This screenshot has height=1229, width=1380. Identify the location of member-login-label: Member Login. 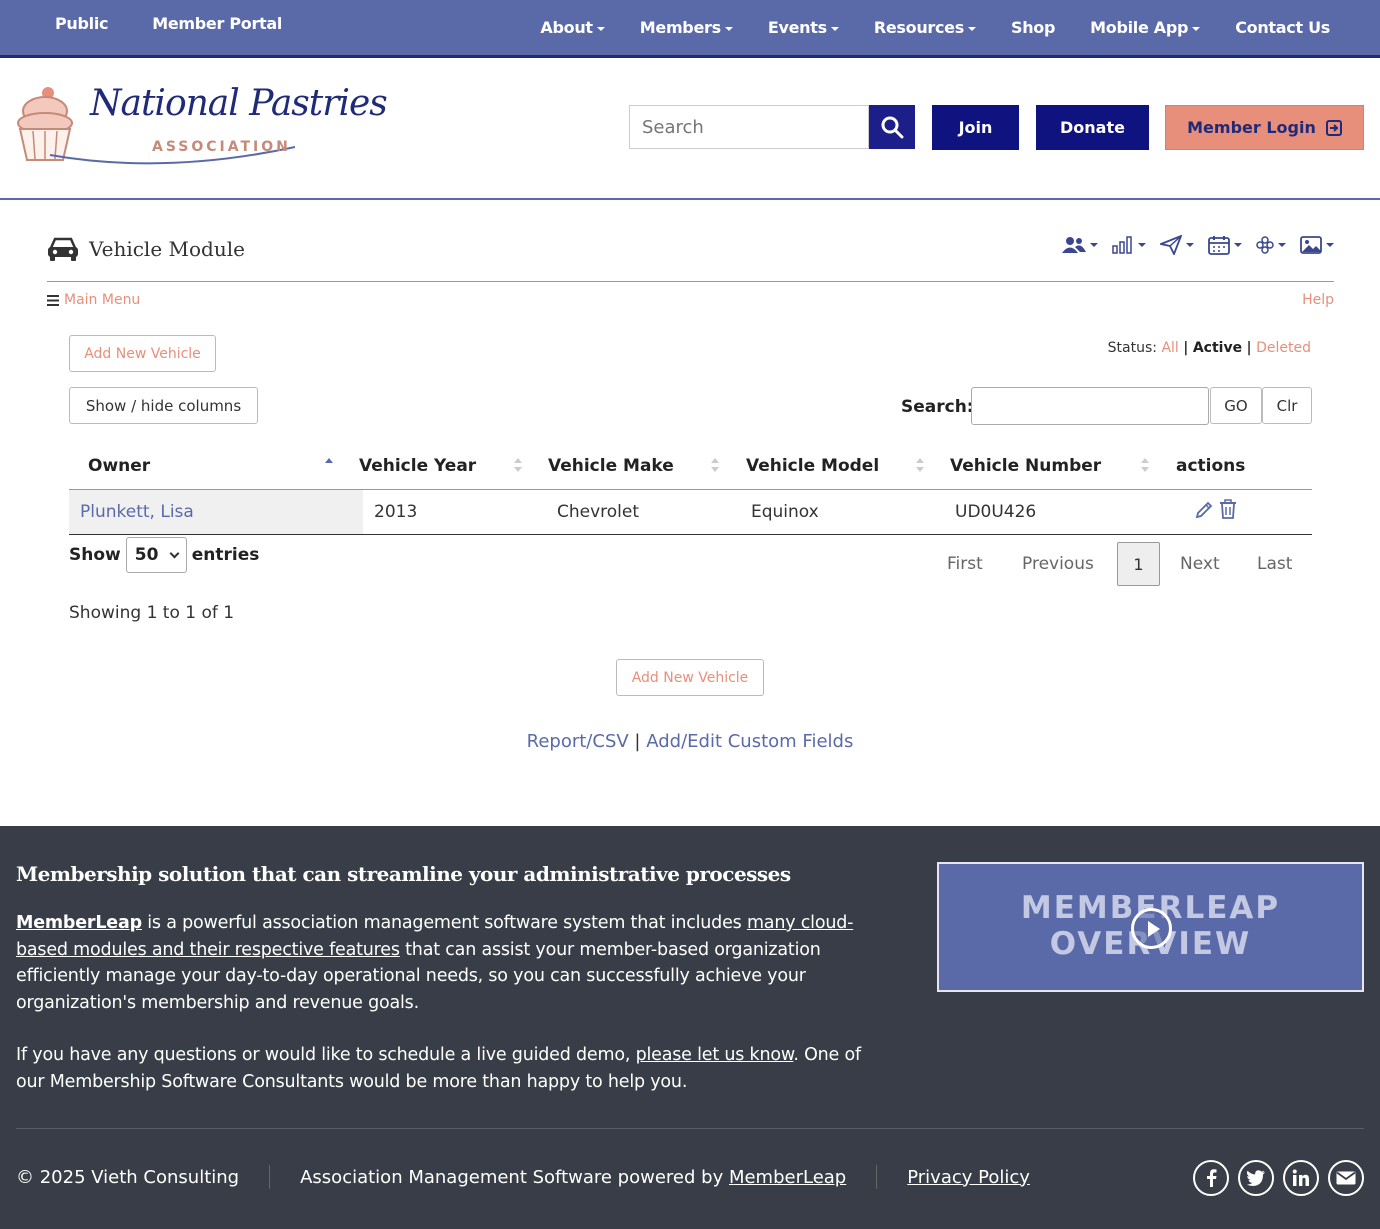
(1251, 127).